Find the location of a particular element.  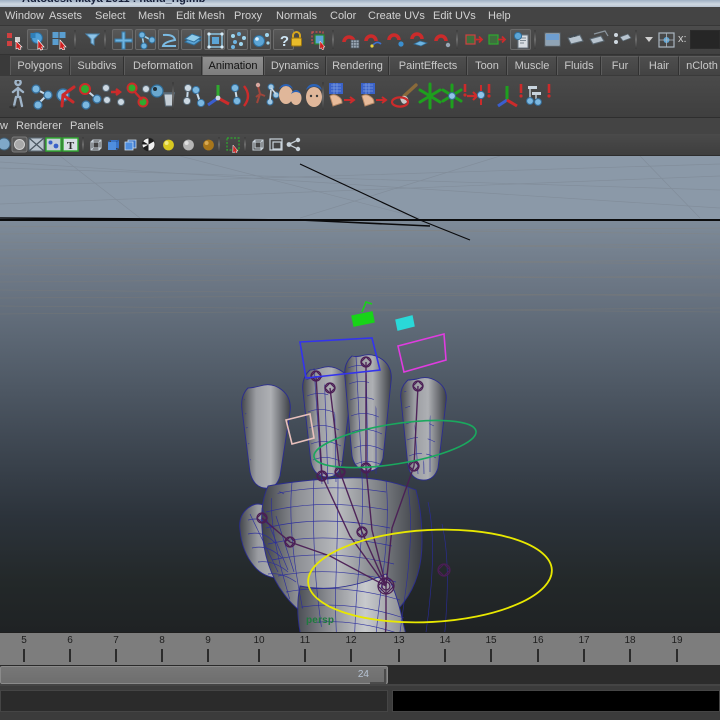

time-tick-label: 6 is located at coordinates (70, 640).